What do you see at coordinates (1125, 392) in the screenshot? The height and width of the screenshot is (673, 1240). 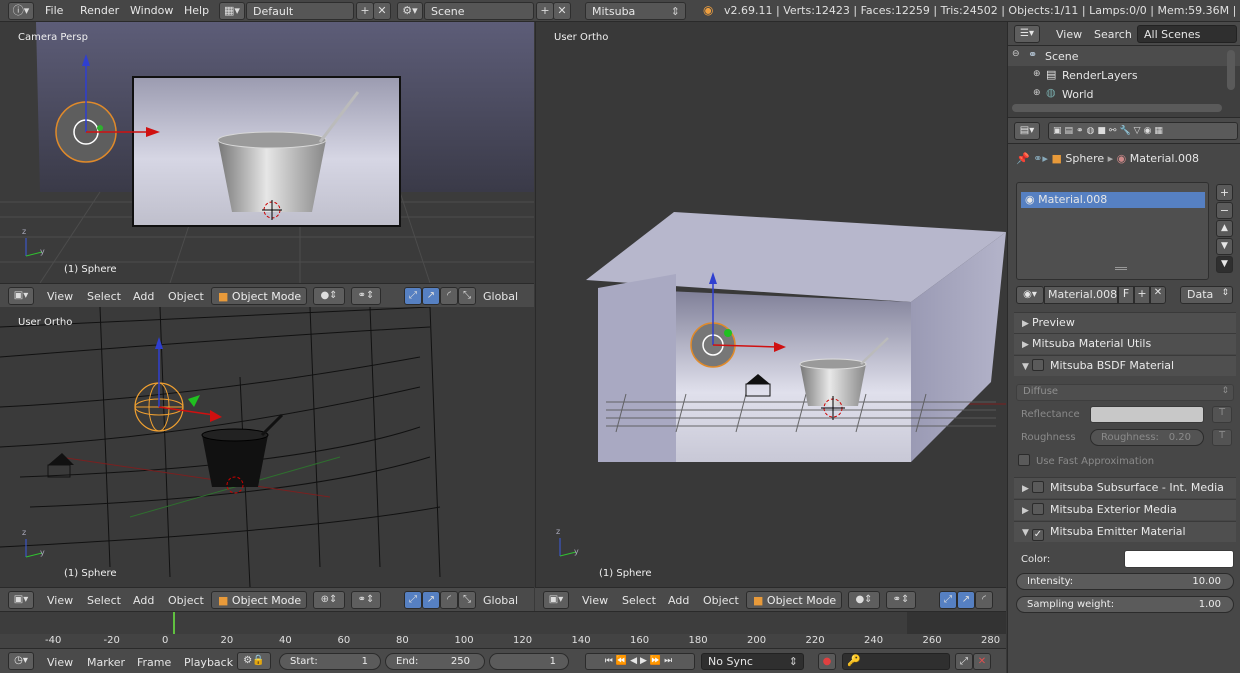 I see `bsdf-type-dropdown: Diffuse ⇕` at bounding box center [1125, 392].